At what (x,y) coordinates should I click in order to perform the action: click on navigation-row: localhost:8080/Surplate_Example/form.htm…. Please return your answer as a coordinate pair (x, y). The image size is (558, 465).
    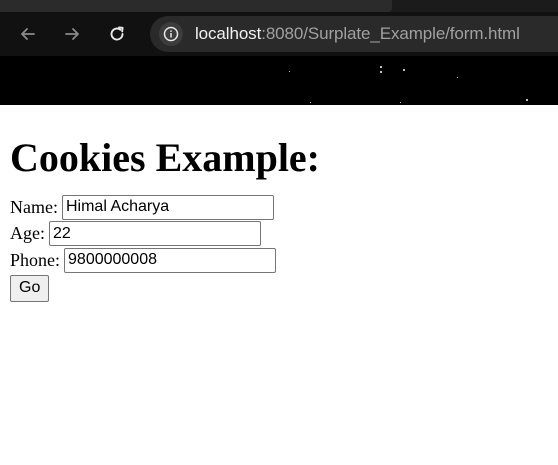
    Looking at the image, I should click on (279, 34).